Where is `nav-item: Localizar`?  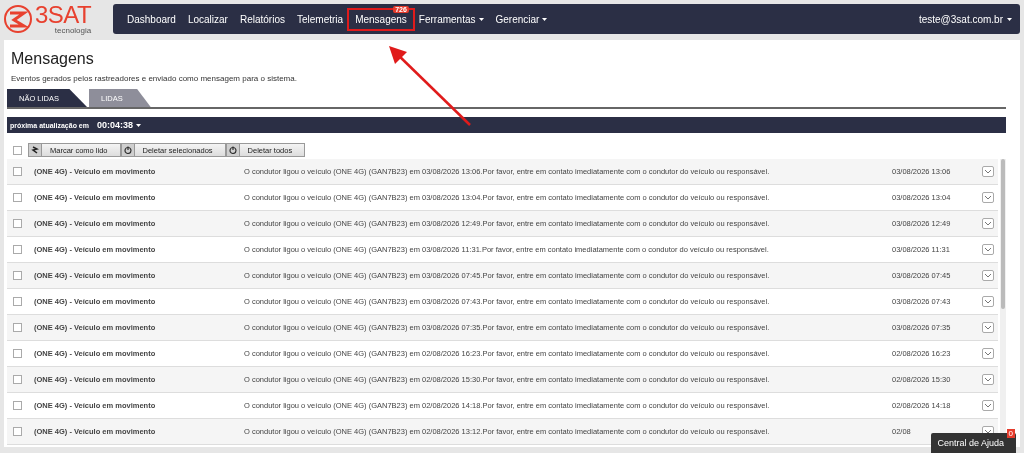 nav-item: Localizar is located at coordinates (207, 19).